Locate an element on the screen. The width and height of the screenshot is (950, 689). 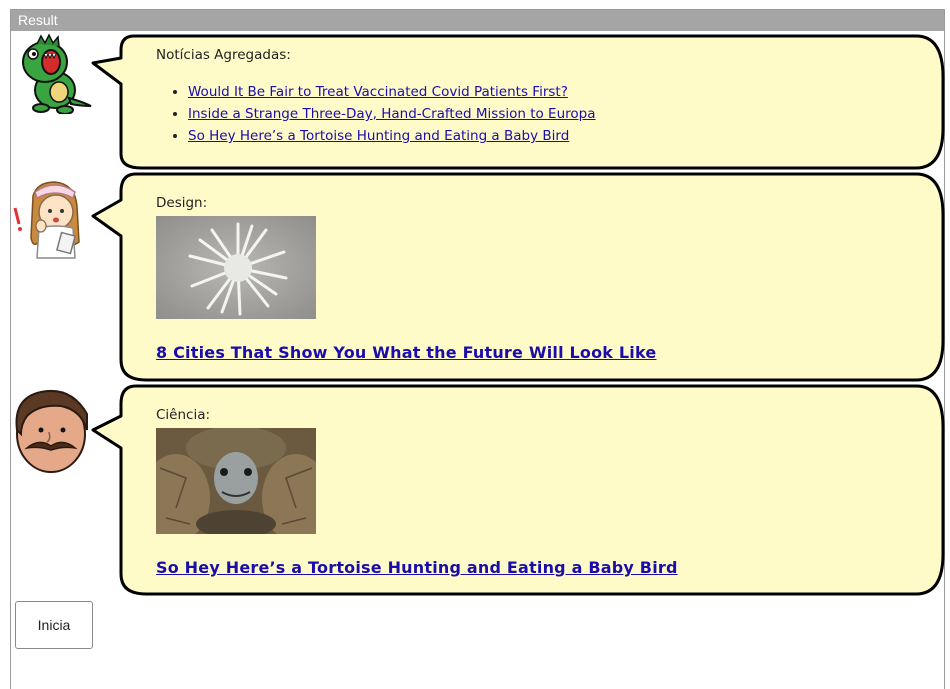
mustache-man-avatar is located at coordinates (51, 431).